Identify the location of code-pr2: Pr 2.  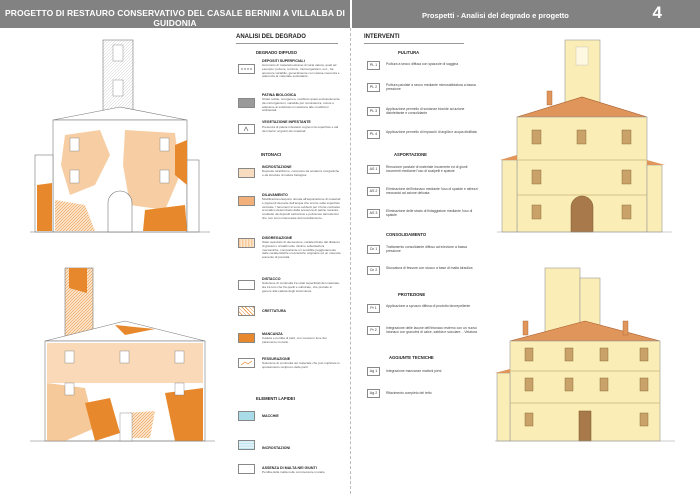
(373, 330).